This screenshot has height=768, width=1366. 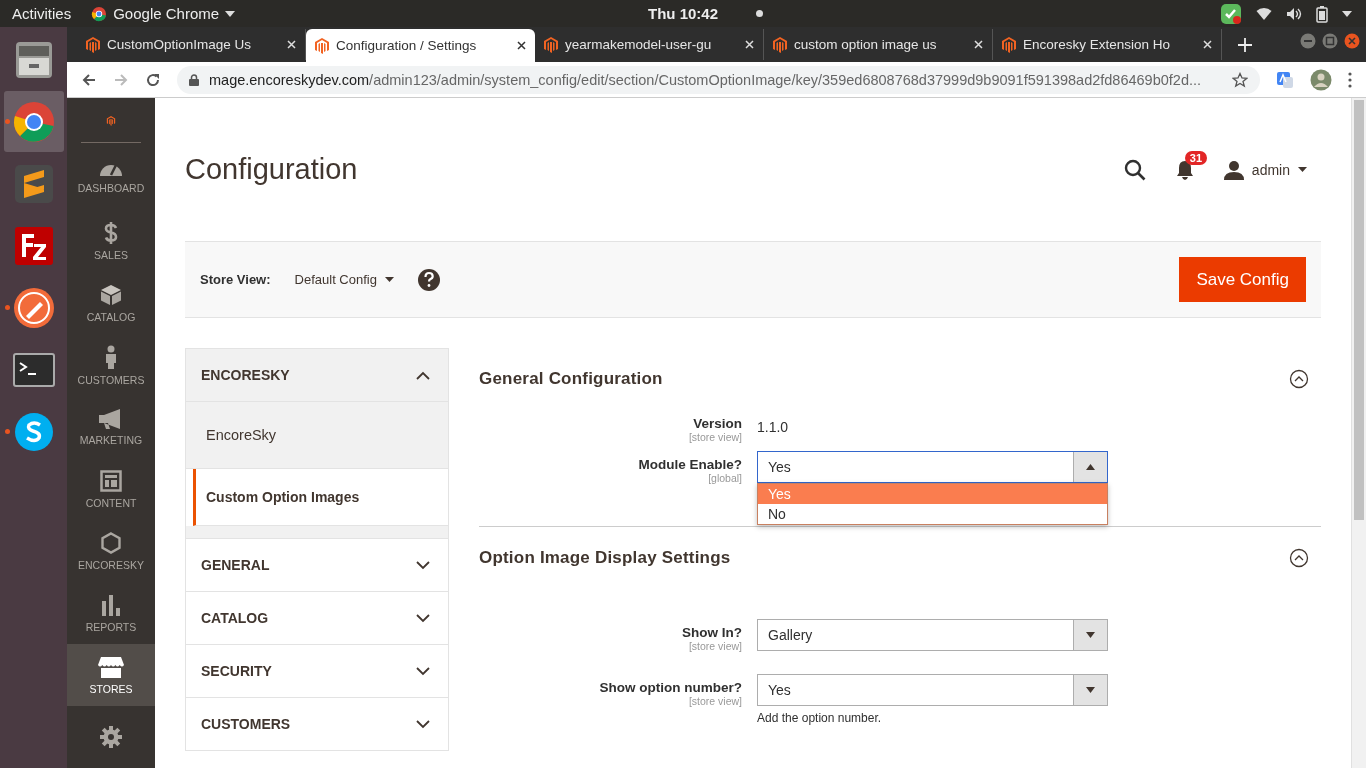 I want to click on close-icon, so click(x=521, y=45).